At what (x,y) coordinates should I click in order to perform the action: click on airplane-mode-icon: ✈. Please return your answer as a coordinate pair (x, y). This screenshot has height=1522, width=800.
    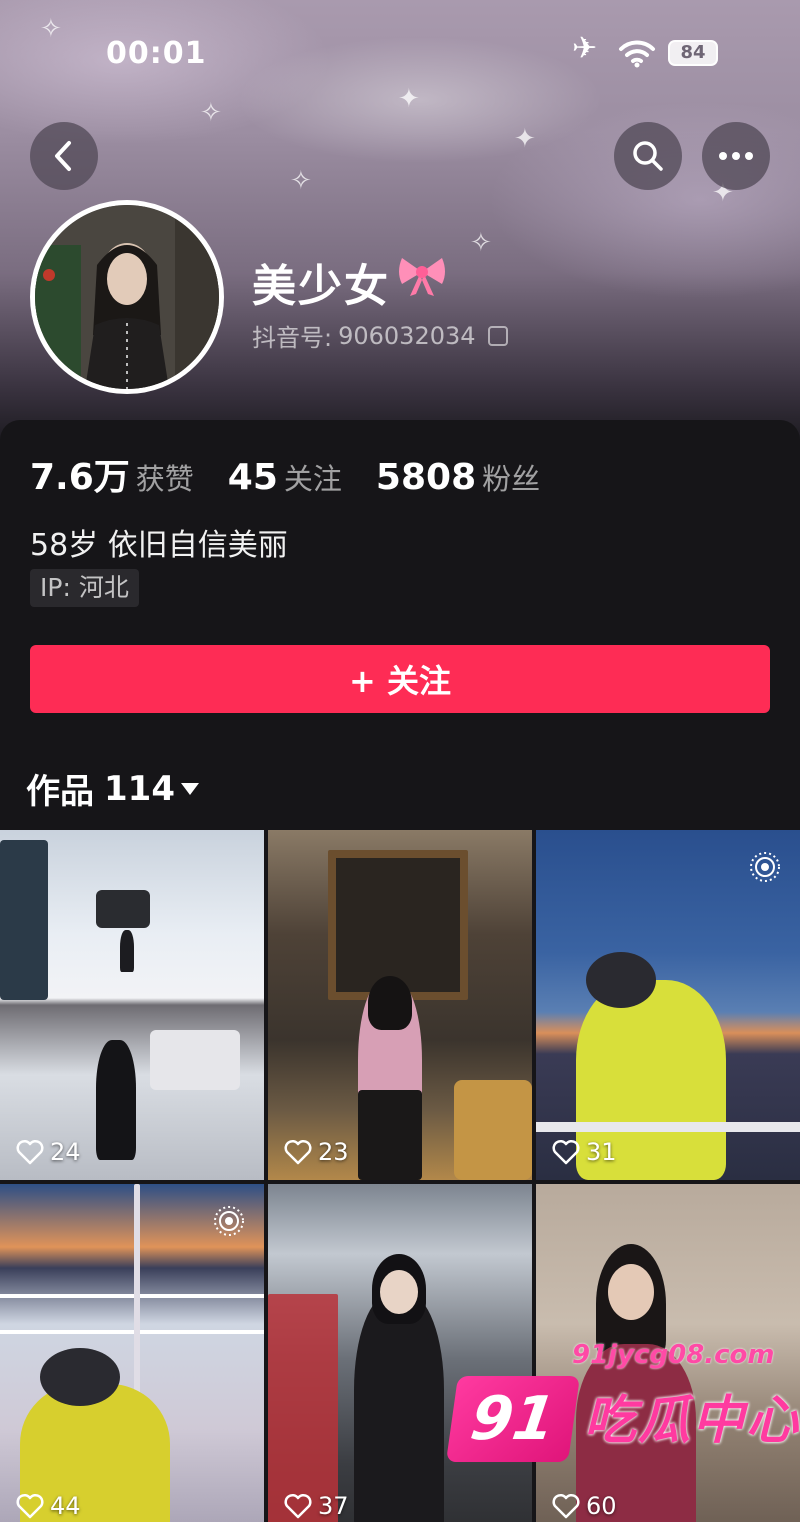
    Looking at the image, I should click on (585, 48).